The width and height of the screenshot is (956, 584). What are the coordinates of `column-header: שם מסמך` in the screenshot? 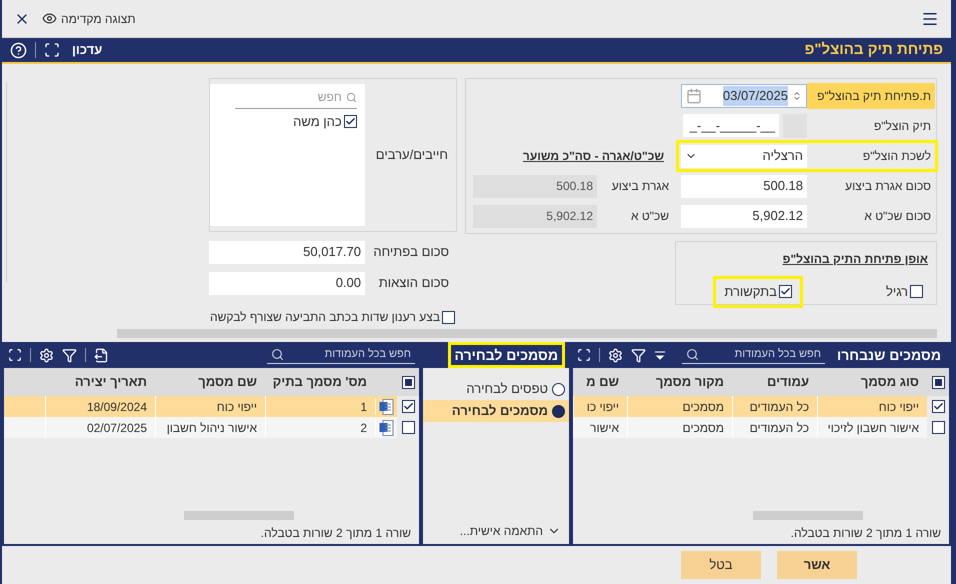 It's located at (210, 382).